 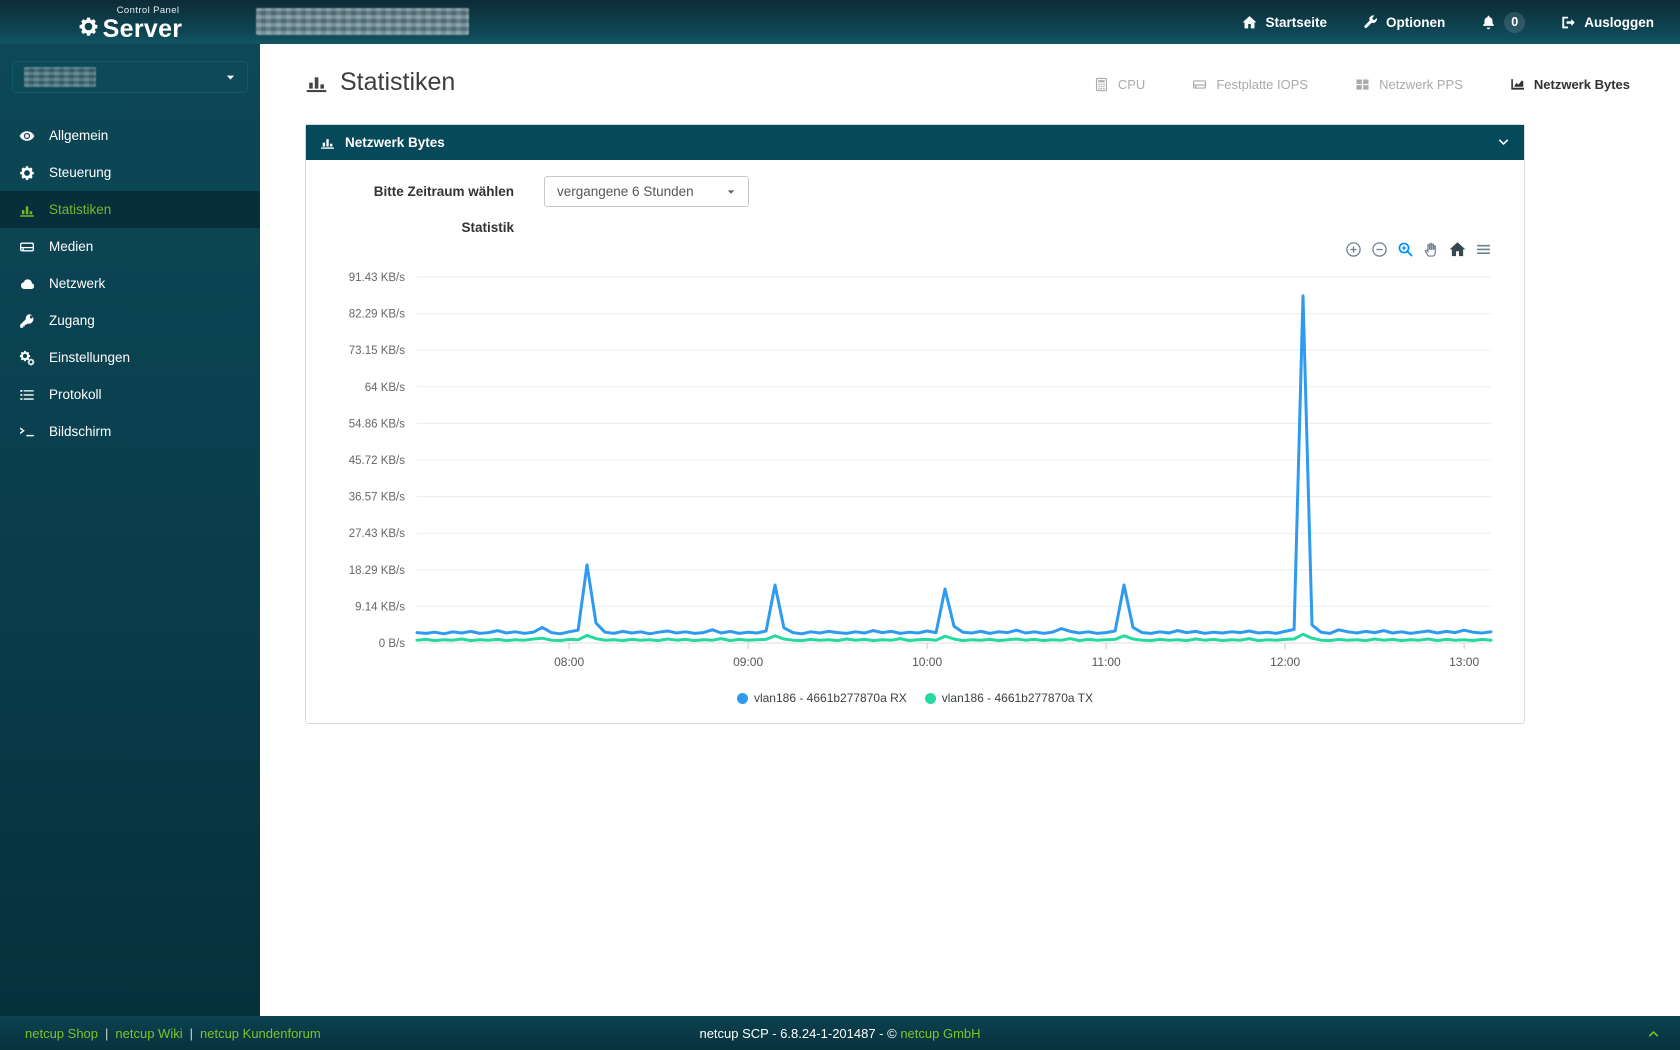 What do you see at coordinates (377, 315) in the screenshot?
I see `y-axis-tick-label: 82.29 KB/s` at bounding box center [377, 315].